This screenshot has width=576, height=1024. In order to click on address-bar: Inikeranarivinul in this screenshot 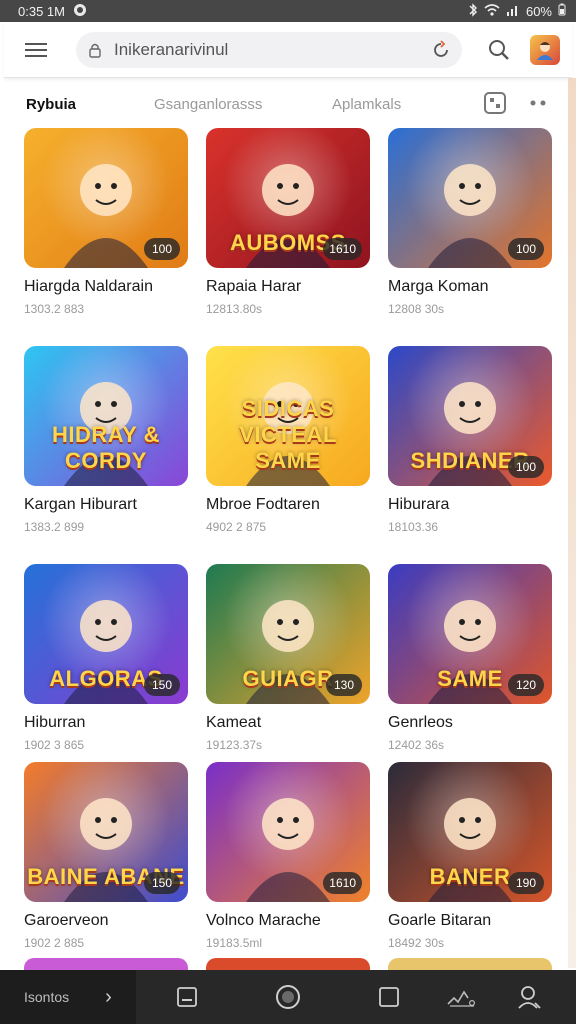, I will do `click(269, 49)`.